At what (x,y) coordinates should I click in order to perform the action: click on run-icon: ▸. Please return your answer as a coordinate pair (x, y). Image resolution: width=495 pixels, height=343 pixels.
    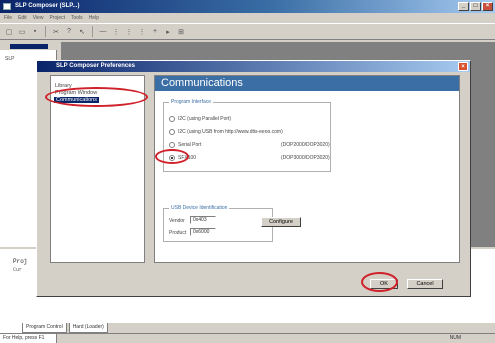
    Looking at the image, I should click on (168, 32).